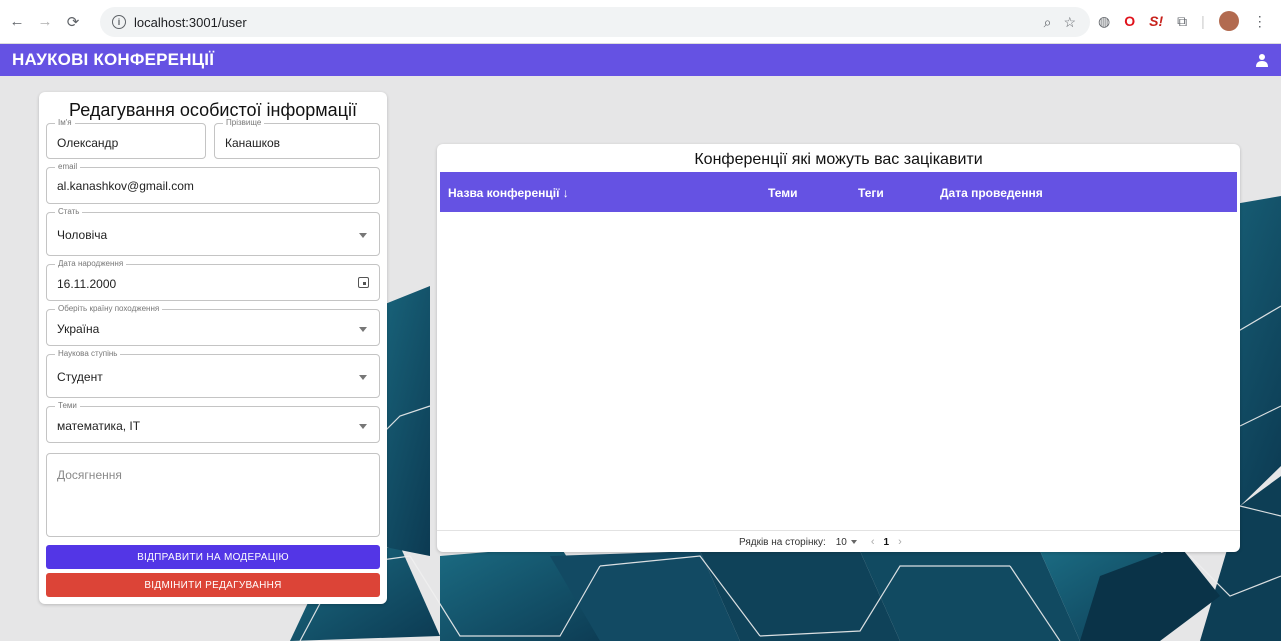 The height and width of the screenshot is (641, 1281). I want to click on degree-select: Наукова ступінь Студент, so click(213, 373).